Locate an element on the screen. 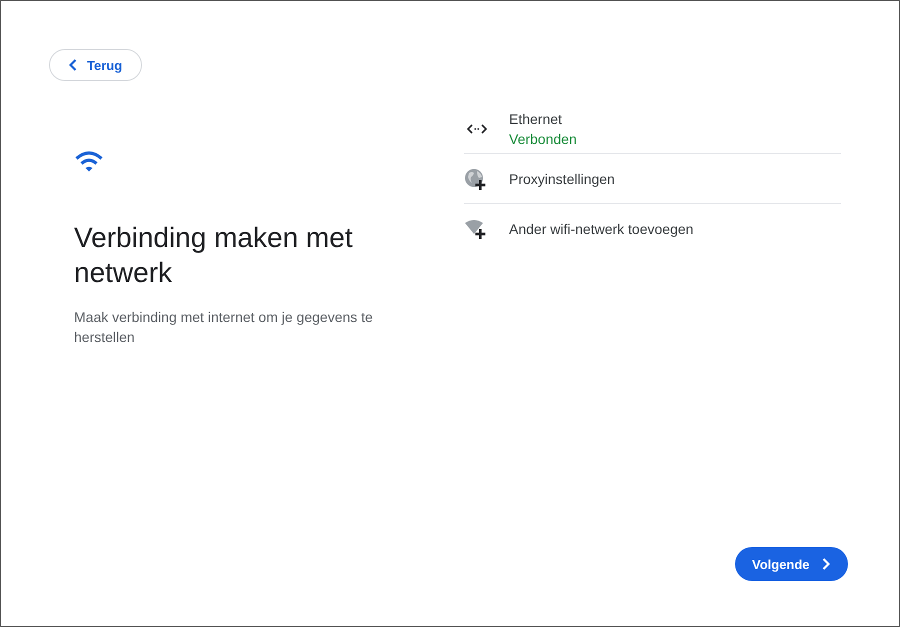  network-name: Ethernet is located at coordinates (536, 119).